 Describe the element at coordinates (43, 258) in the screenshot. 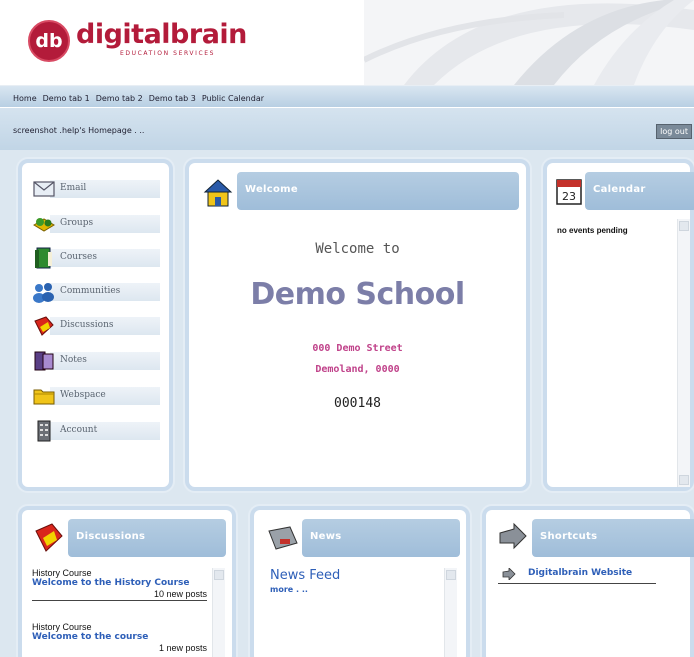

I see `book-icon` at that location.